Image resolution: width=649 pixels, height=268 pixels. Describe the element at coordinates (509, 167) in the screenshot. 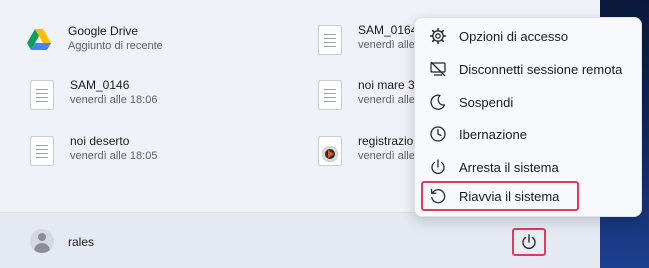

I see `menu-item-label: Arresta il sistema` at that location.